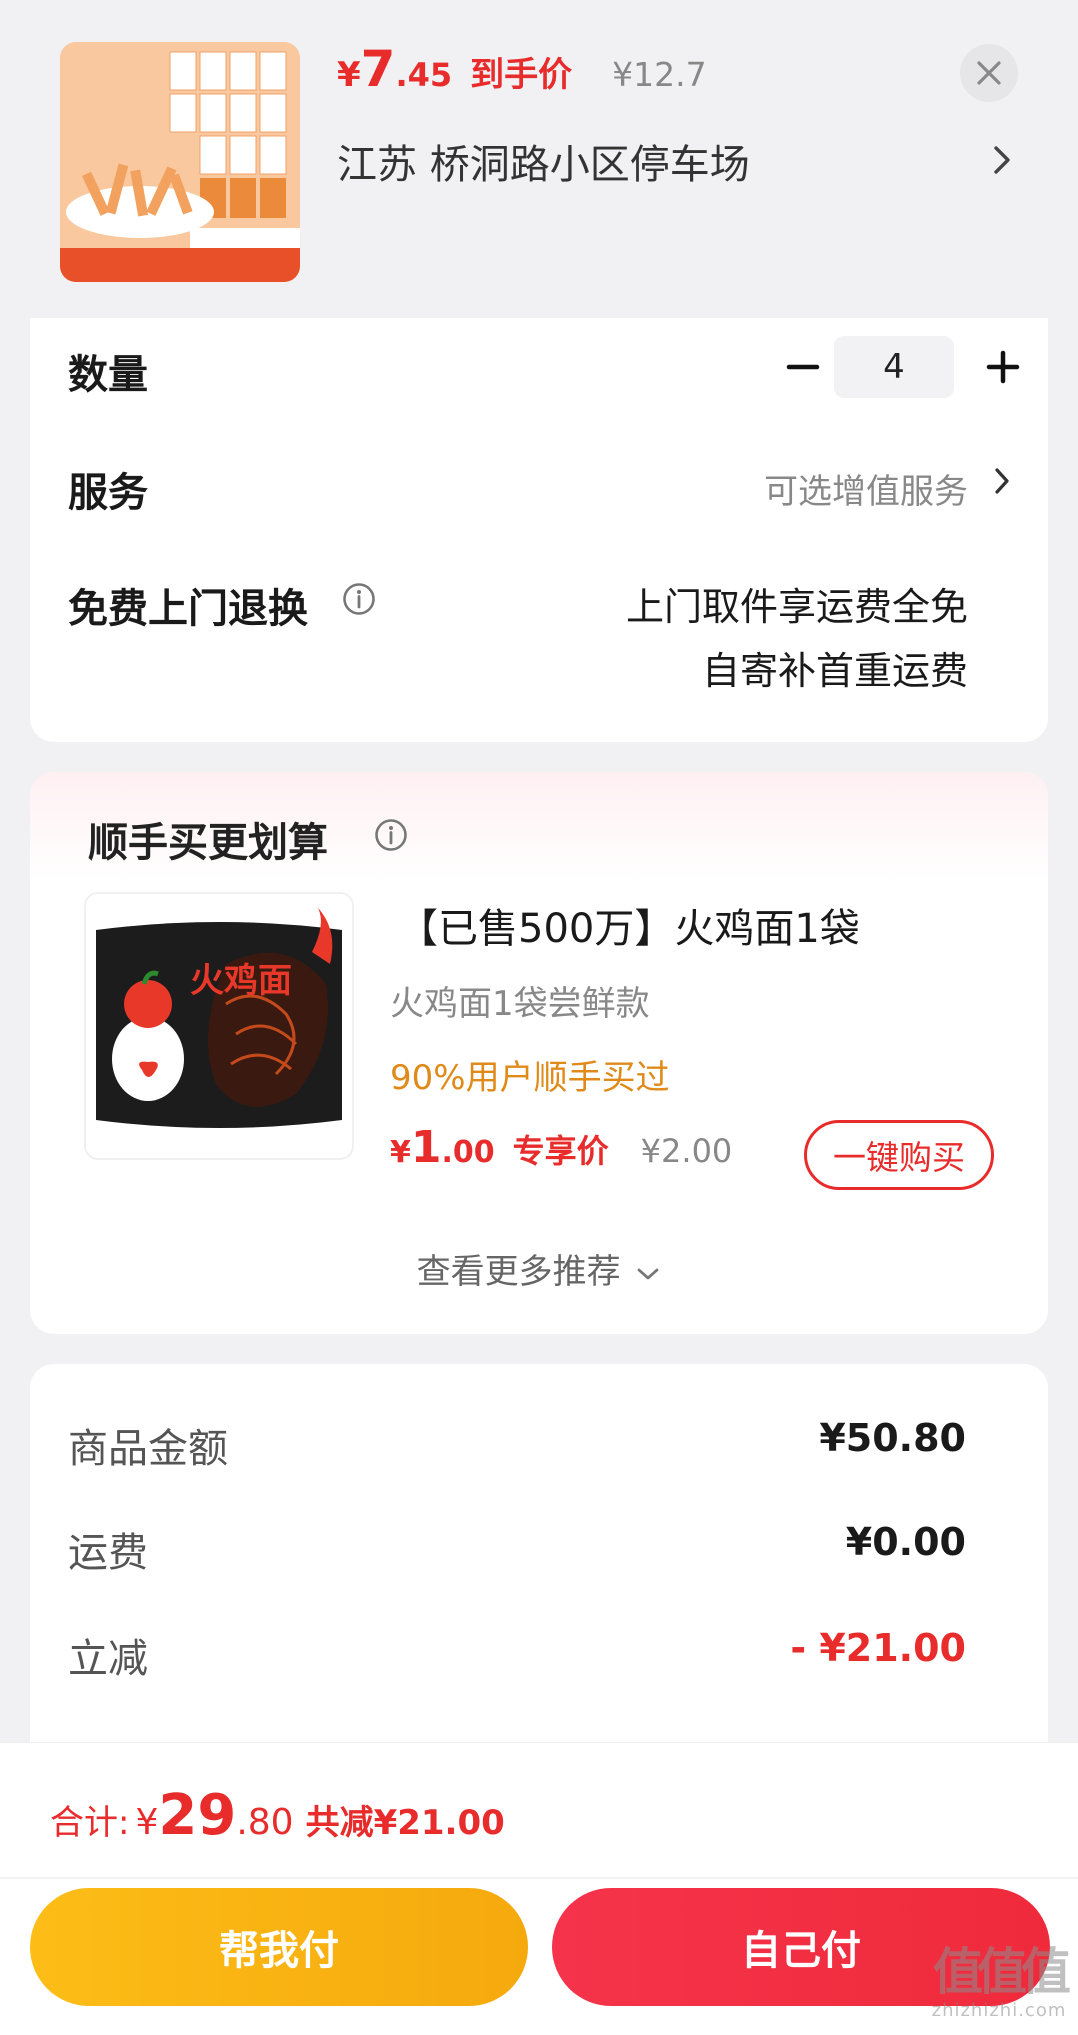 The height and width of the screenshot is (2035, 1078). I want to click on recommended-product-image: 火鸡面, so click(219, 1026).